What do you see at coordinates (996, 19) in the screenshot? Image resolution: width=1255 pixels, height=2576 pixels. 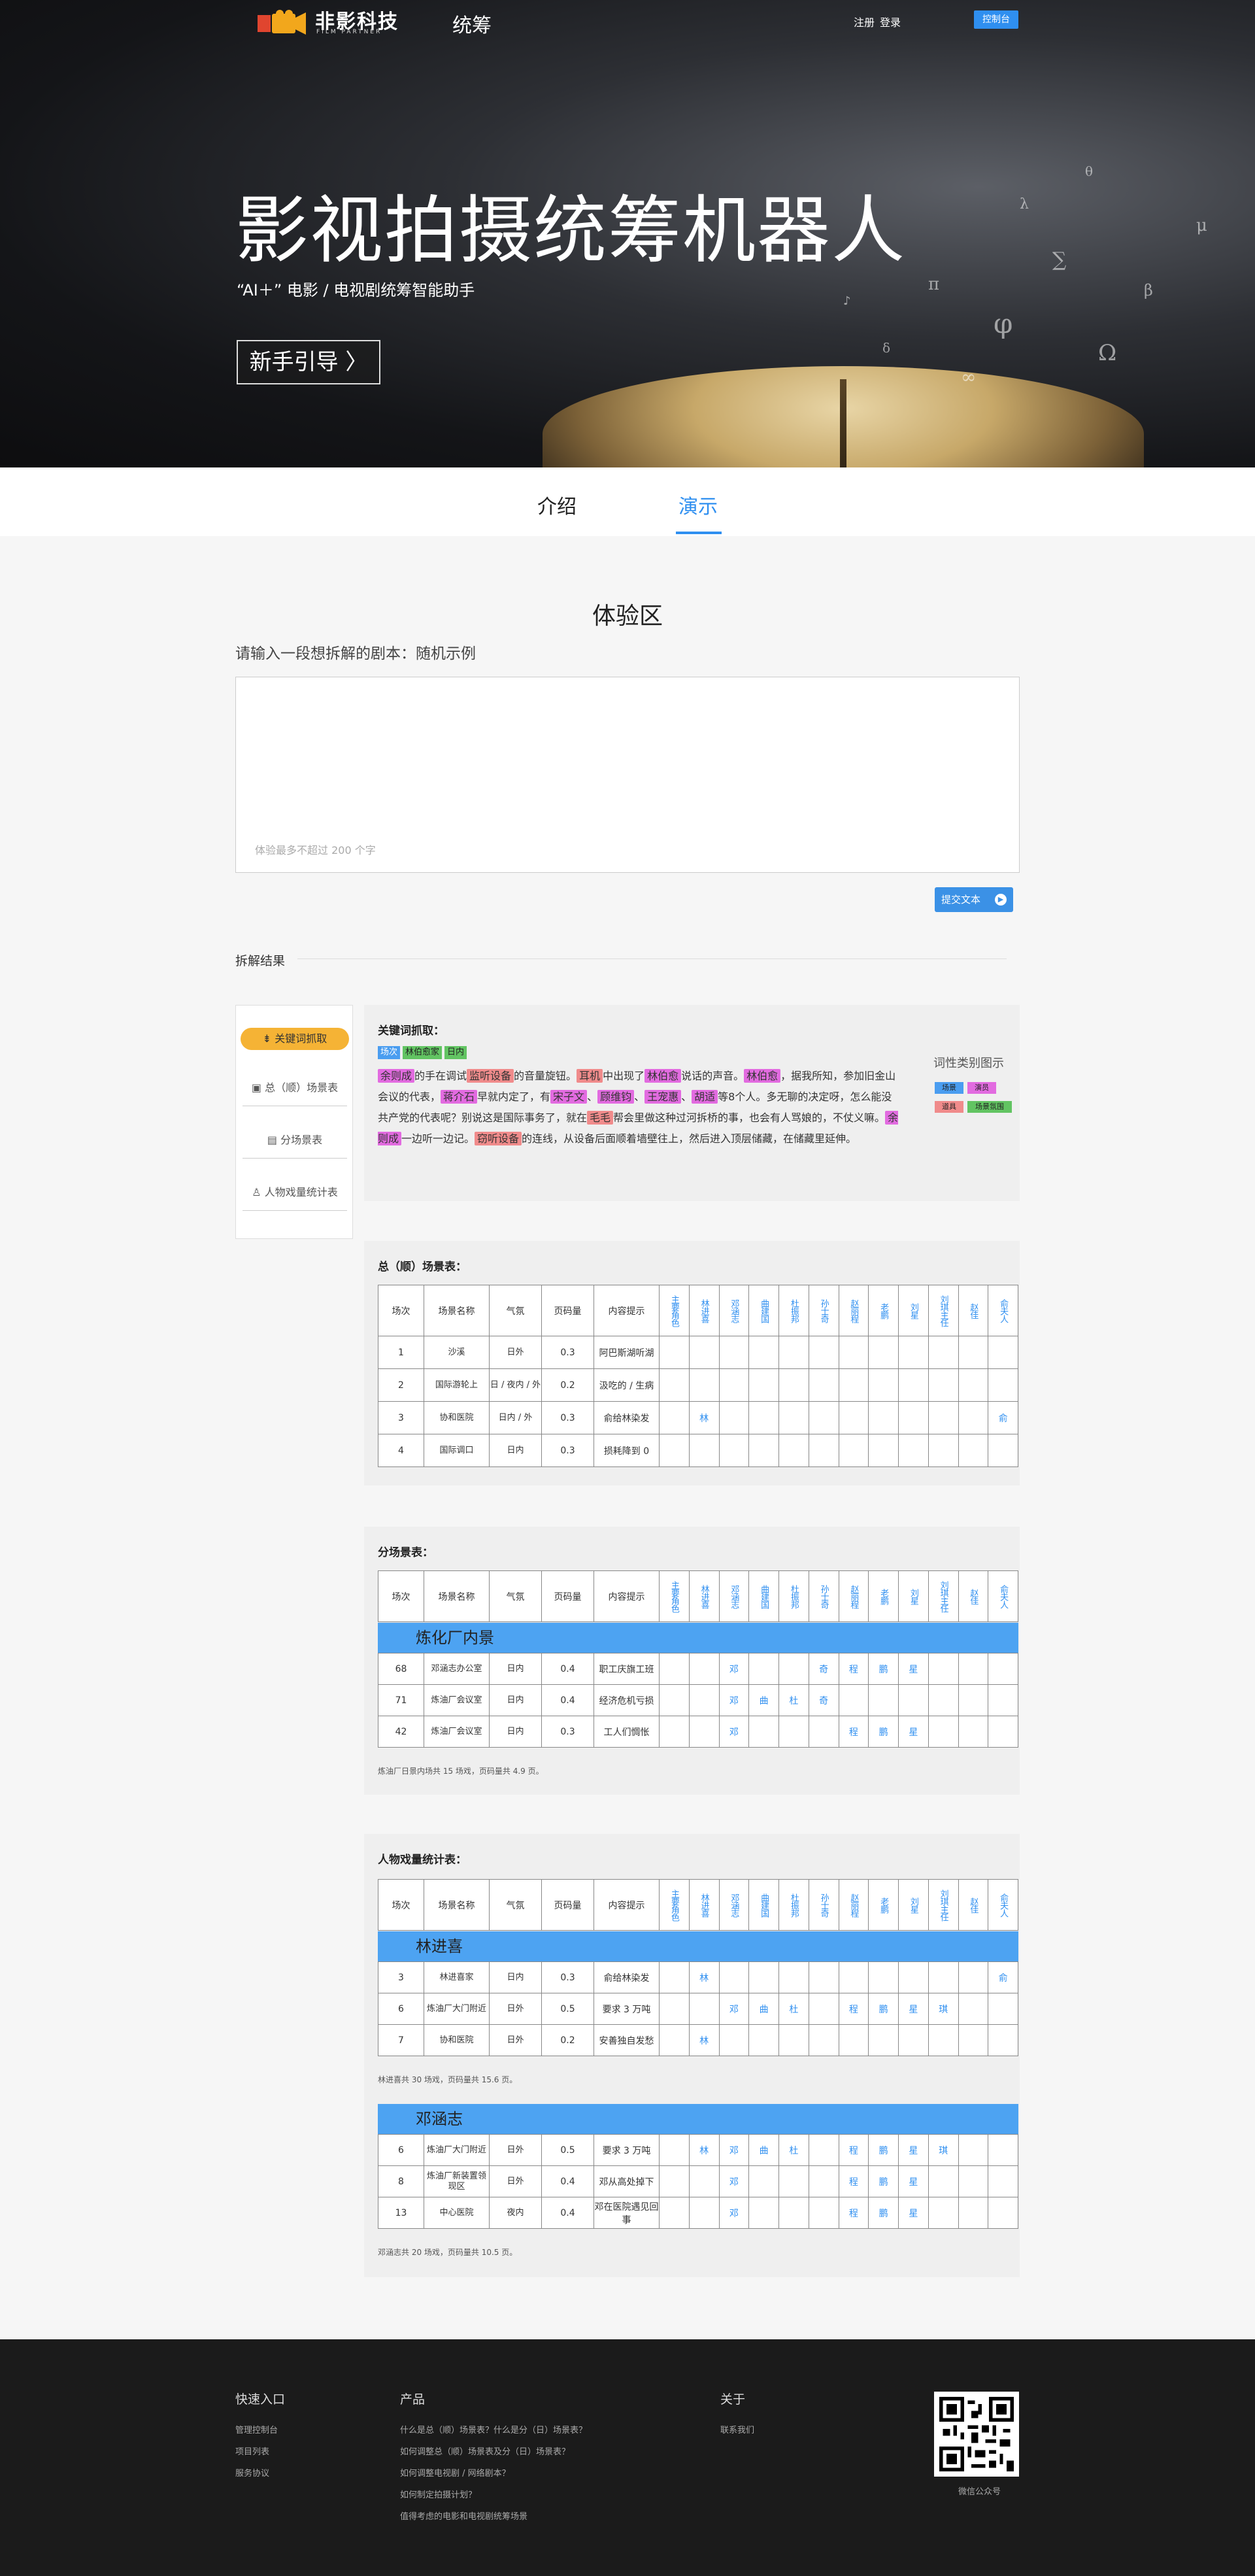 I see `console-button: 控制台` at bounding box center [996, 19].